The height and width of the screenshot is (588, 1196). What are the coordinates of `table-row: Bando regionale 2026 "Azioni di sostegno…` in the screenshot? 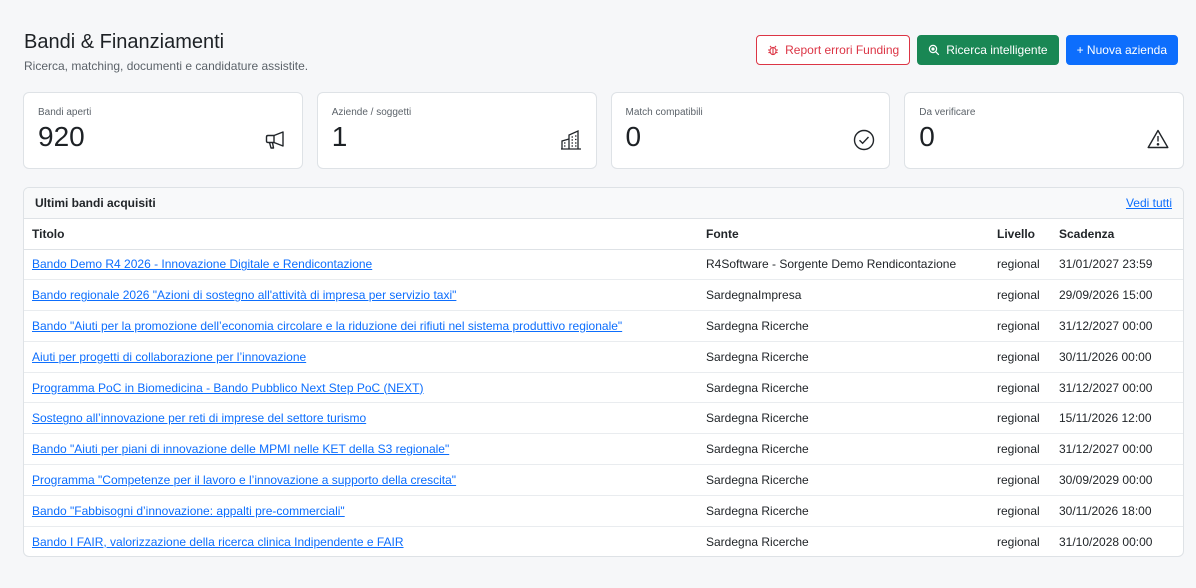 It's located at (603, 295).